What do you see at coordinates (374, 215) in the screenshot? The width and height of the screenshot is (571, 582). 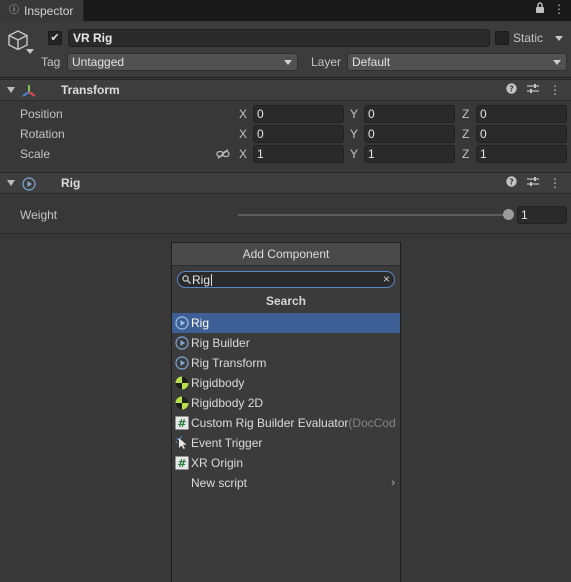 I see `weight-slider-track` at bounding box center [374, 215].